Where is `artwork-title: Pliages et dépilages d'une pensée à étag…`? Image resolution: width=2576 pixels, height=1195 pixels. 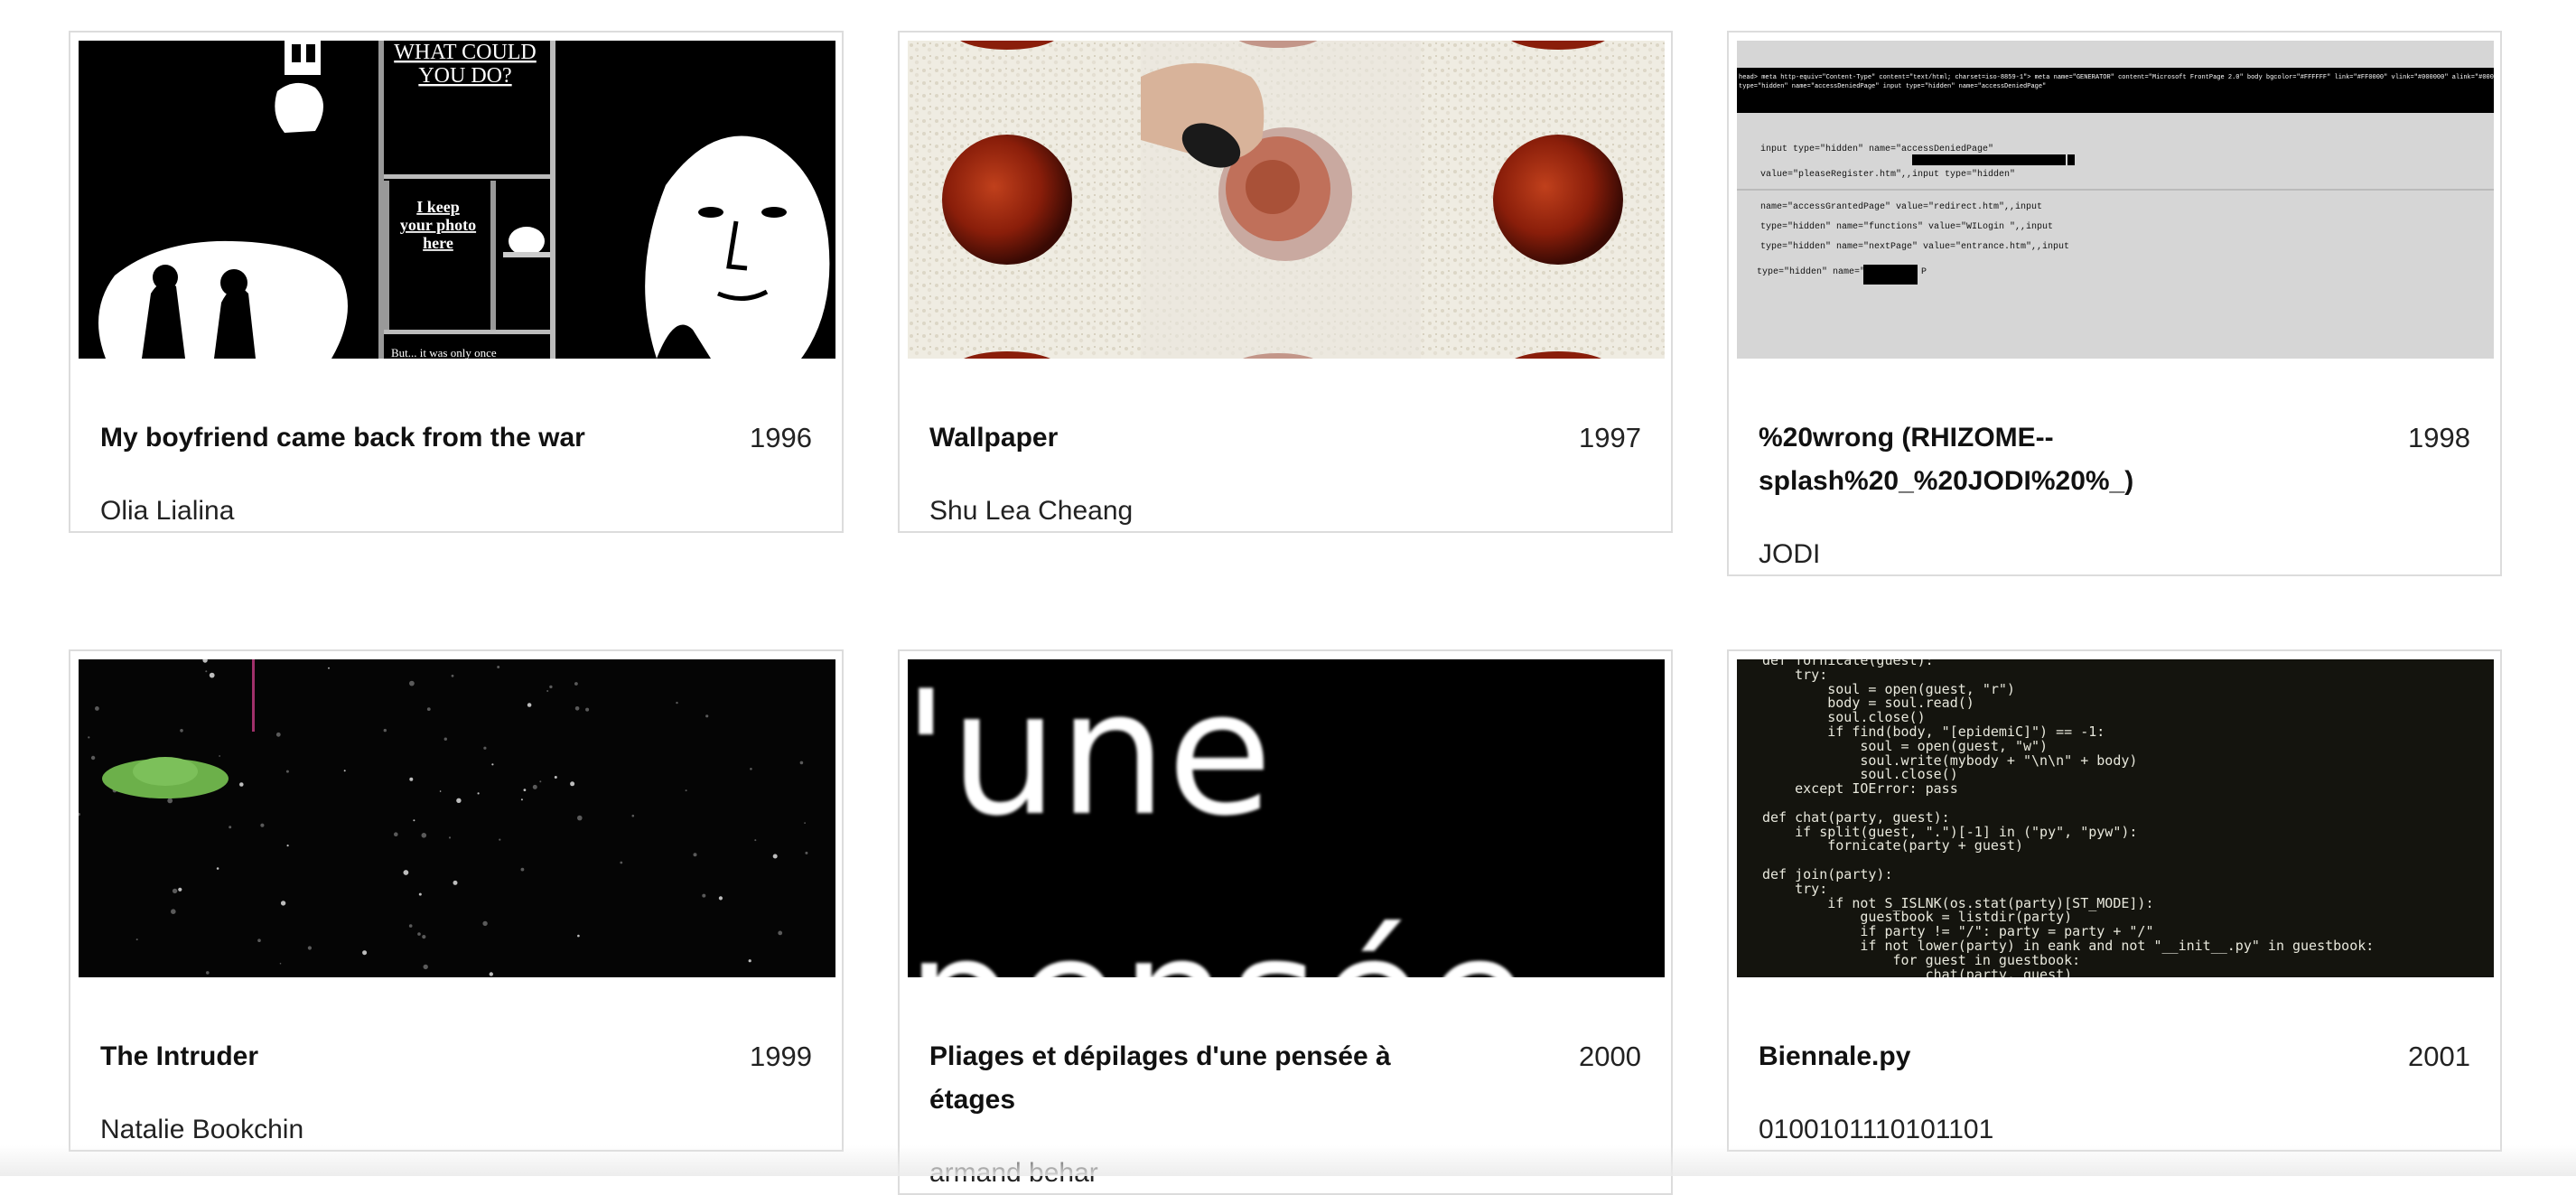
artwork-title: Pliages et dépilages d'une pensée à étag… is located at coordinates (1182, 1078).